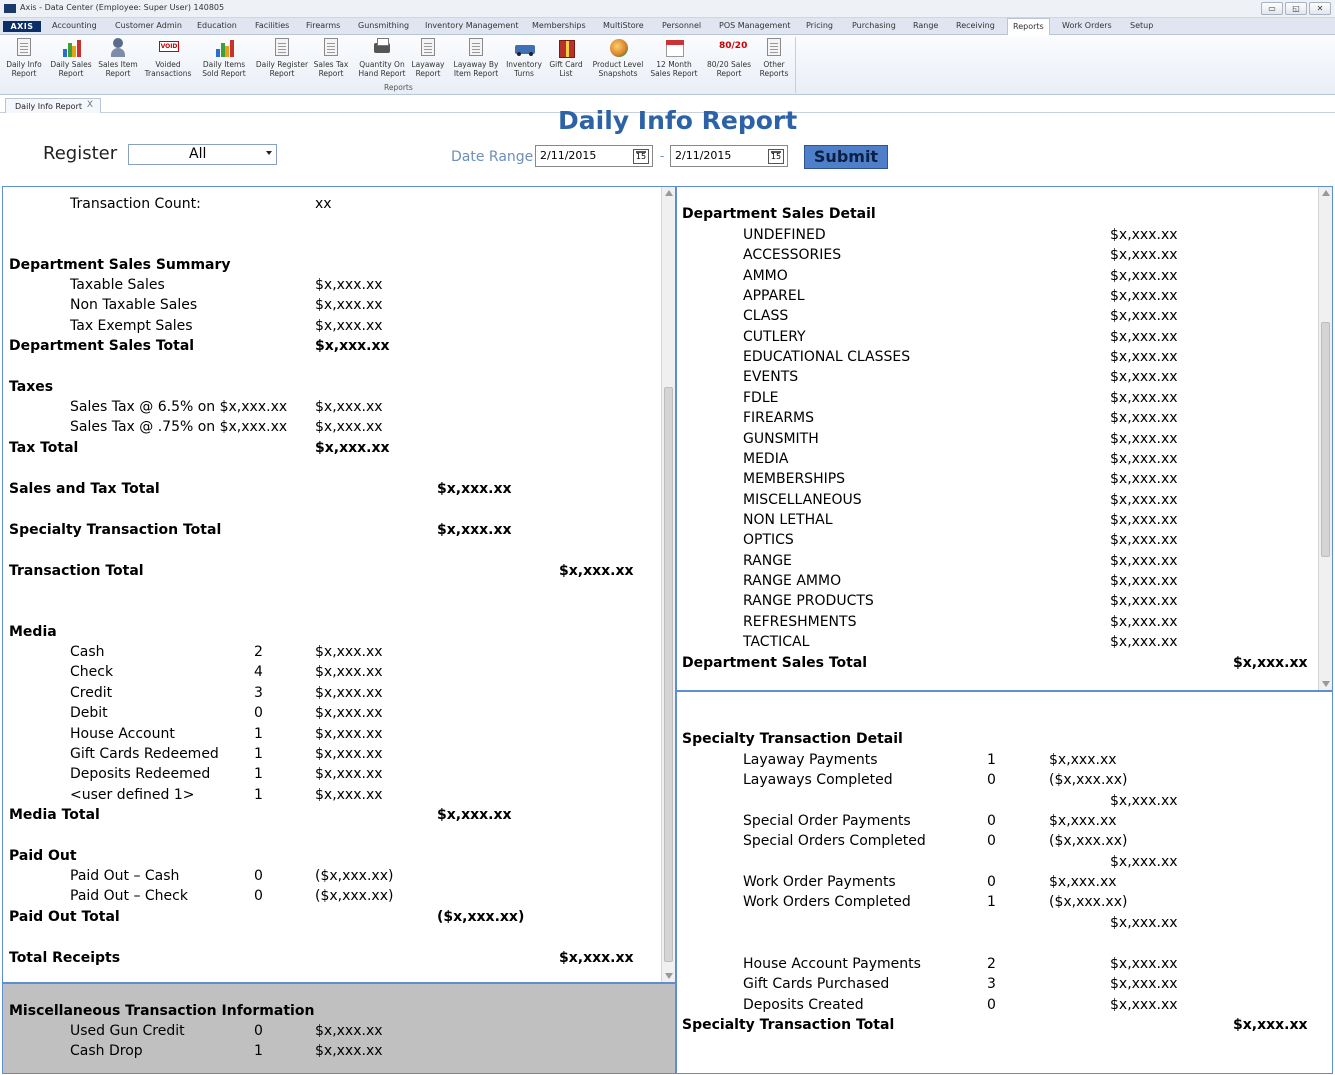  What do you see at coordinates (1088, 902) in the screenshot?
I see `specialty-row-value: ($x,xxx.xx)` at bounding box center [1088, 902].